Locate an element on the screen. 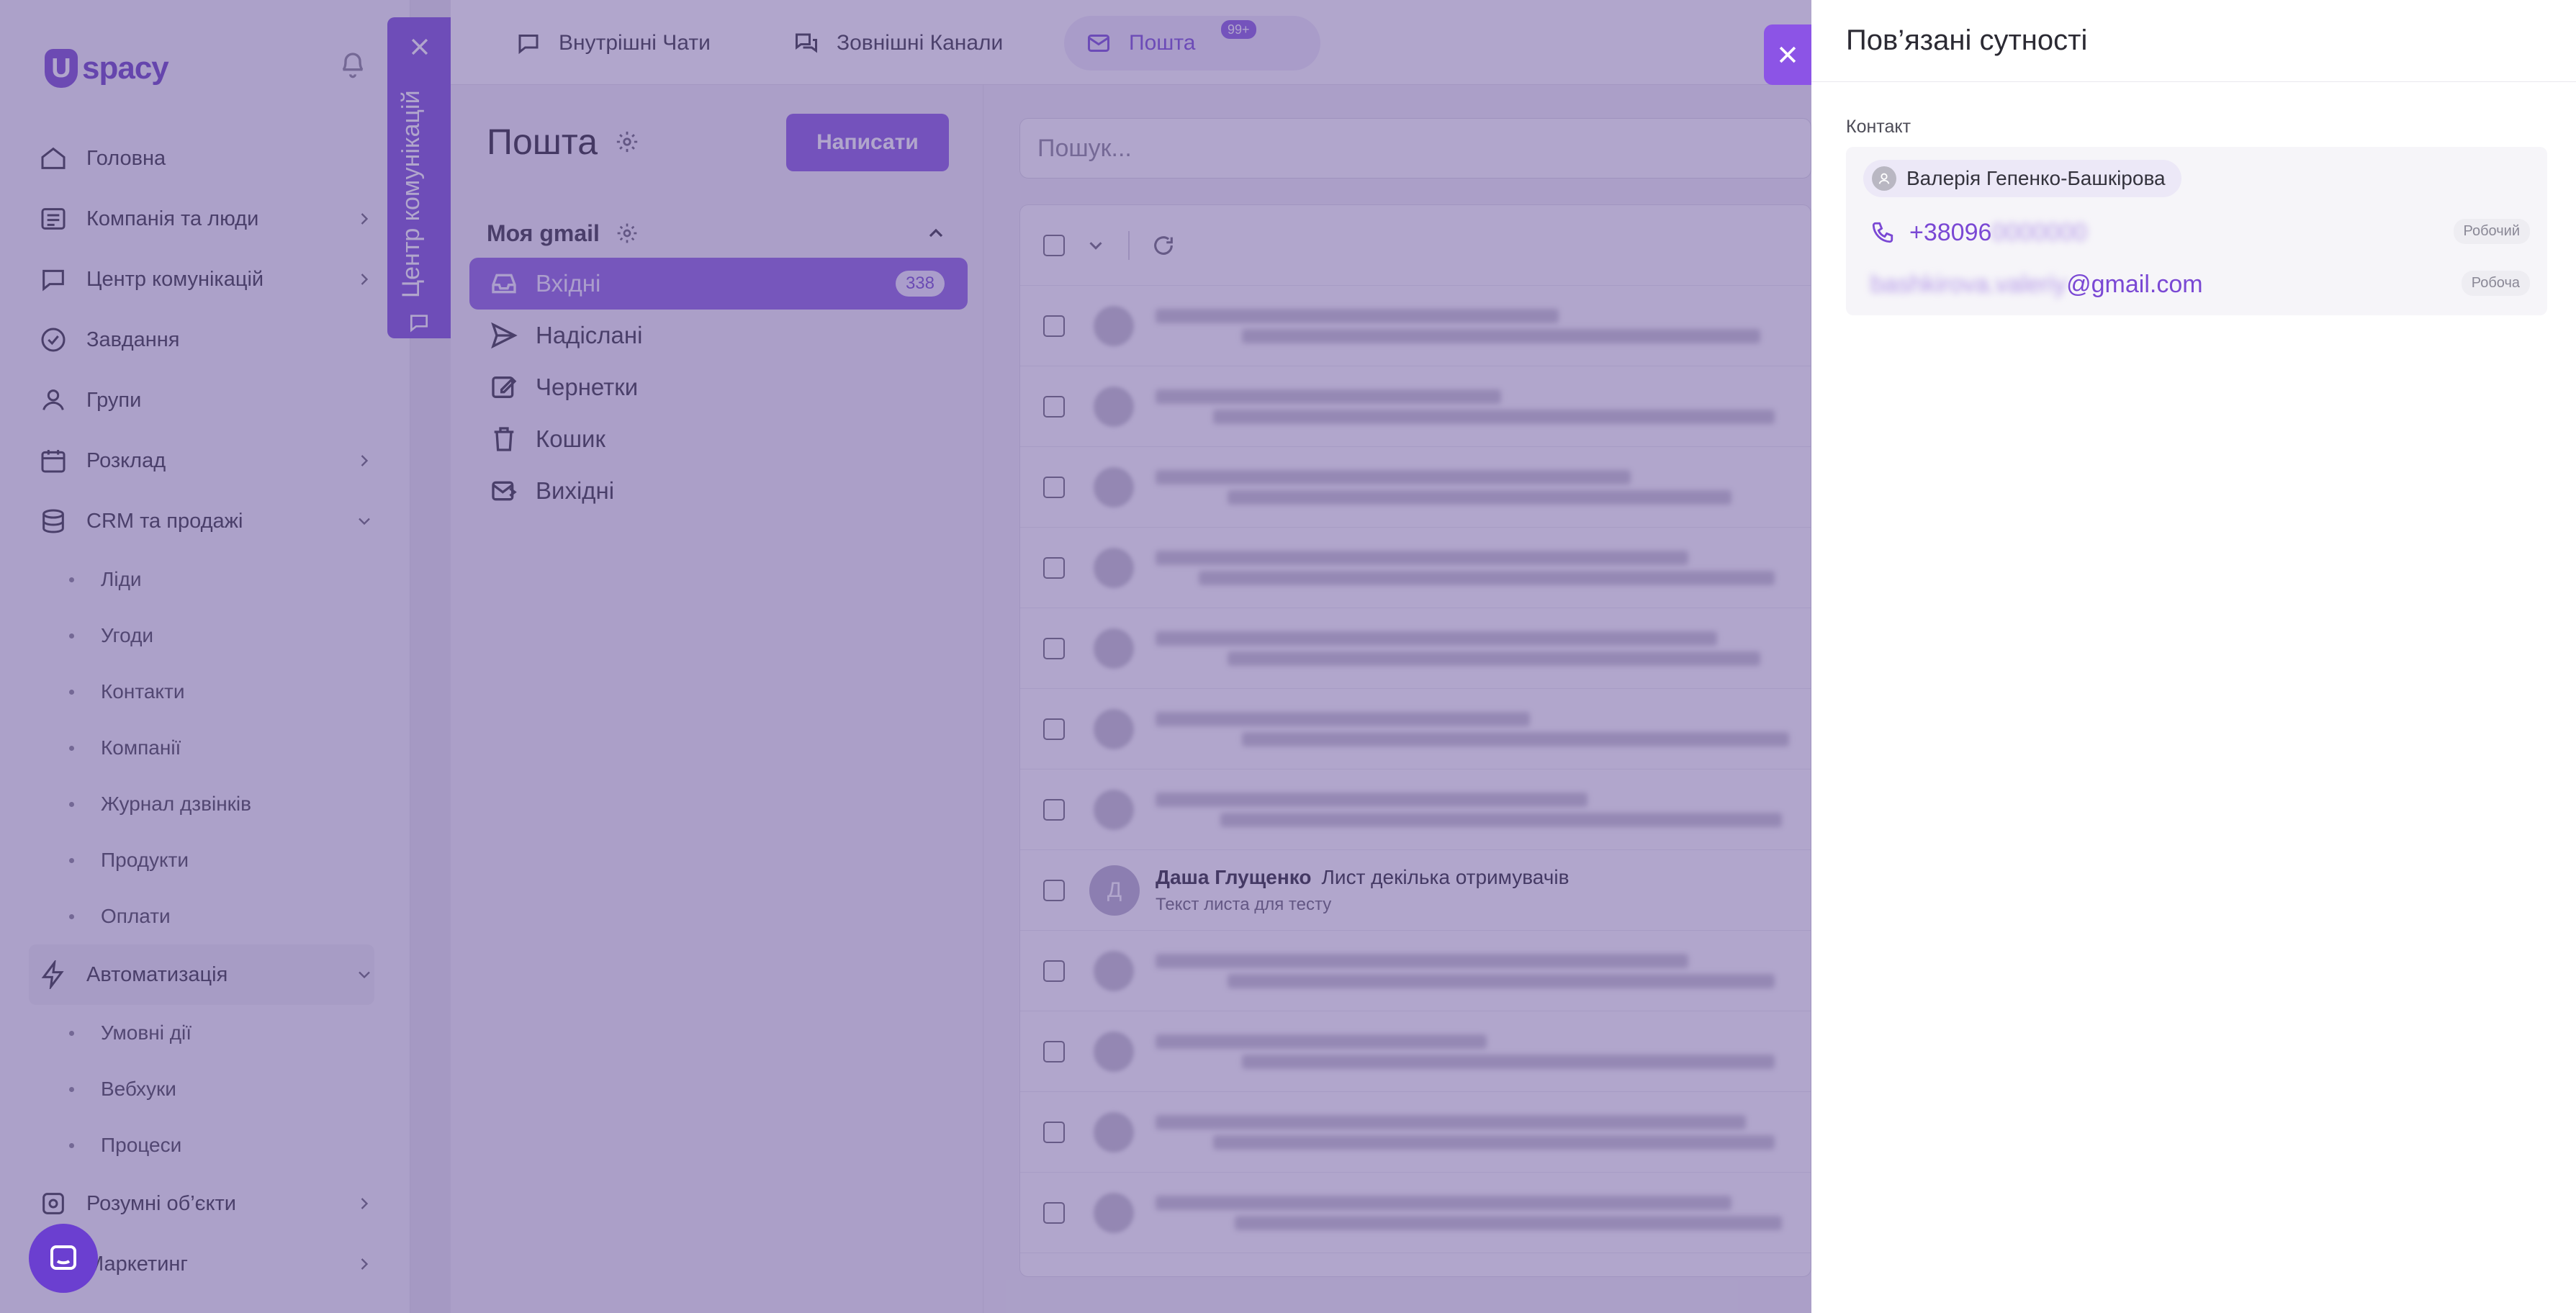 This screenshot has height=1313, width=2576. contact-chip: Валерія Гепенко-Башкірова is located at coordinates (2022, 178).